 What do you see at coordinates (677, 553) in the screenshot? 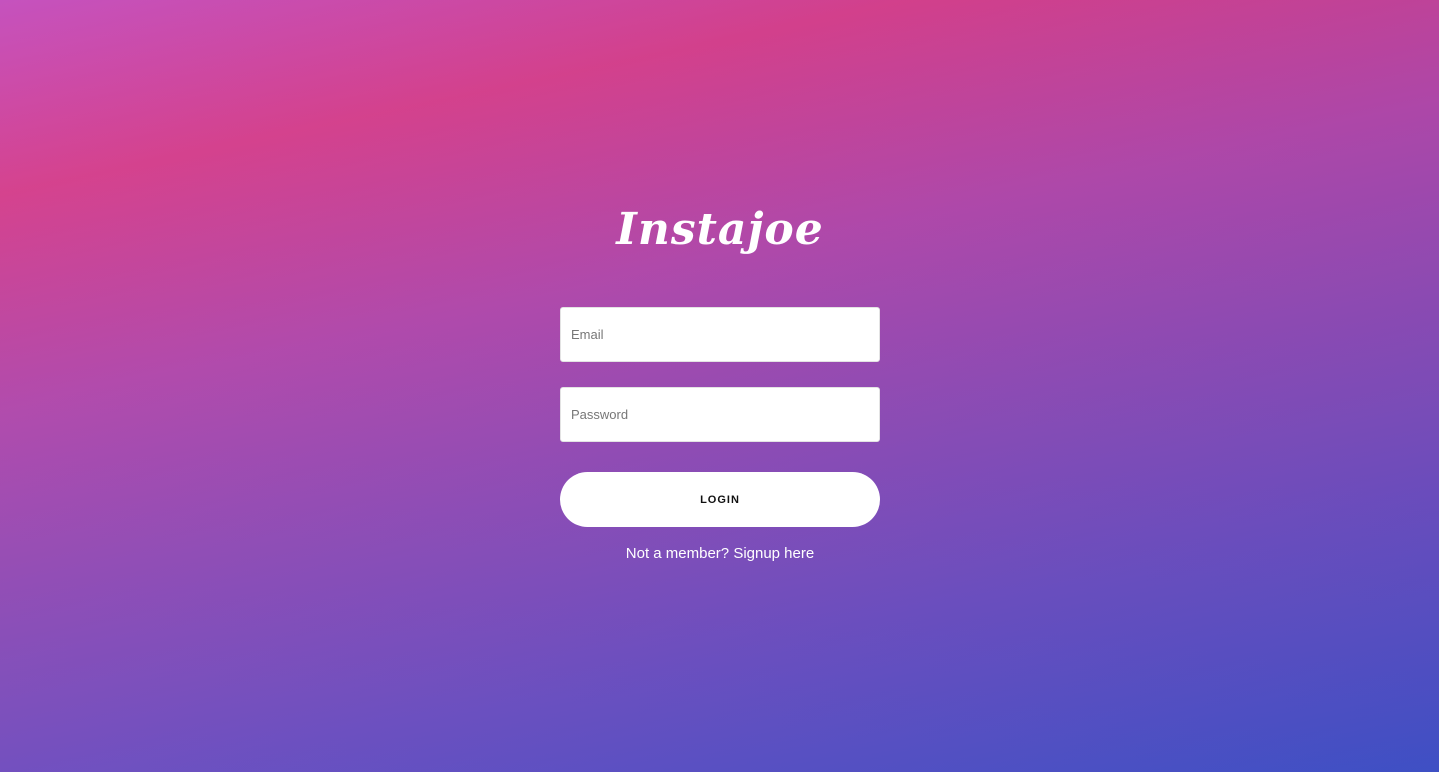
I see `signup-prompt-text: Not a member?` at bounding box center [677, 553].